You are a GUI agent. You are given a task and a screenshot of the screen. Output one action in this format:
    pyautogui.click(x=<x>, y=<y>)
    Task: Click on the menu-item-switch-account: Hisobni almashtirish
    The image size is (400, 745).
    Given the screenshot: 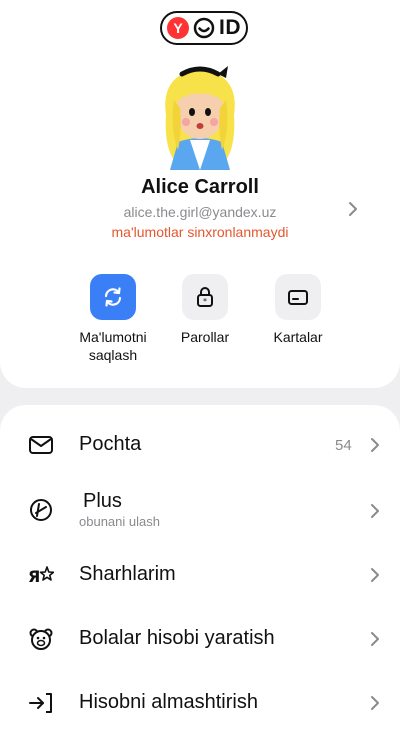 What is the action you would take?
    pyautogui.click(x=200, y=703)
    